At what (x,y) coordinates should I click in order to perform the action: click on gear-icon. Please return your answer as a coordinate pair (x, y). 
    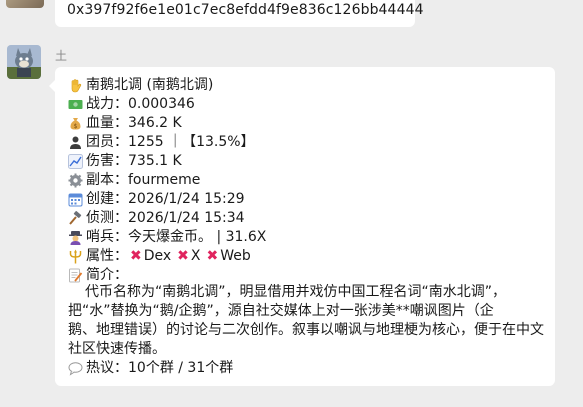
    Looking at the image, I should click on (75, 180).